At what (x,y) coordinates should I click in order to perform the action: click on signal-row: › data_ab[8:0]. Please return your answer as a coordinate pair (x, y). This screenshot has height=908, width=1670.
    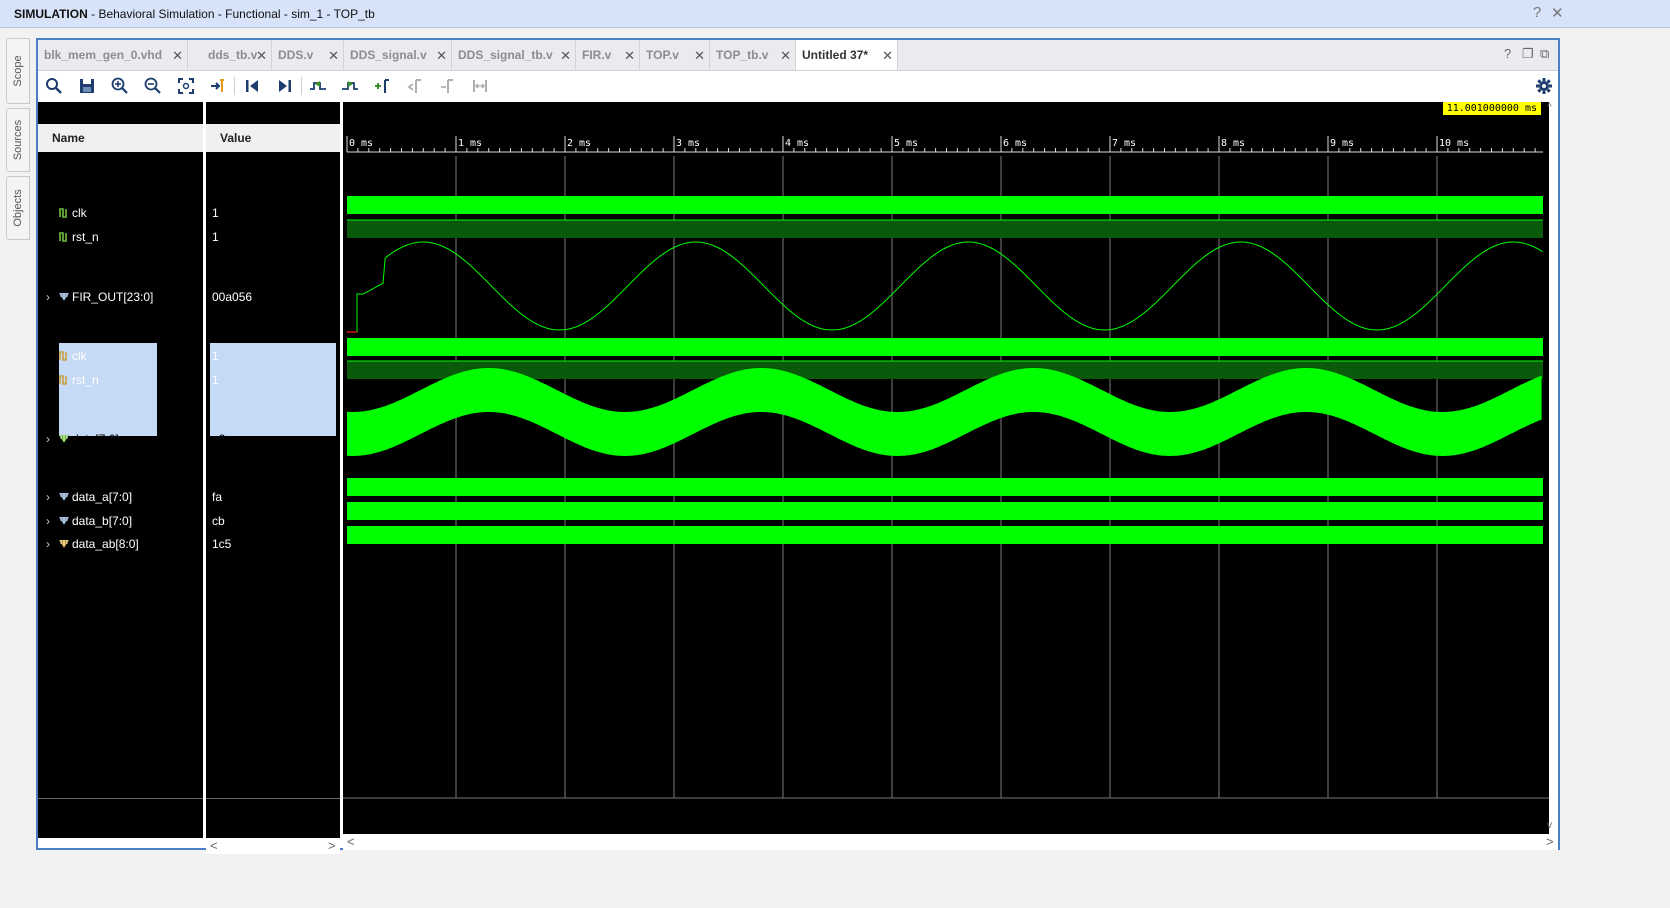
    Looking at the image, I should click on (120, 544).